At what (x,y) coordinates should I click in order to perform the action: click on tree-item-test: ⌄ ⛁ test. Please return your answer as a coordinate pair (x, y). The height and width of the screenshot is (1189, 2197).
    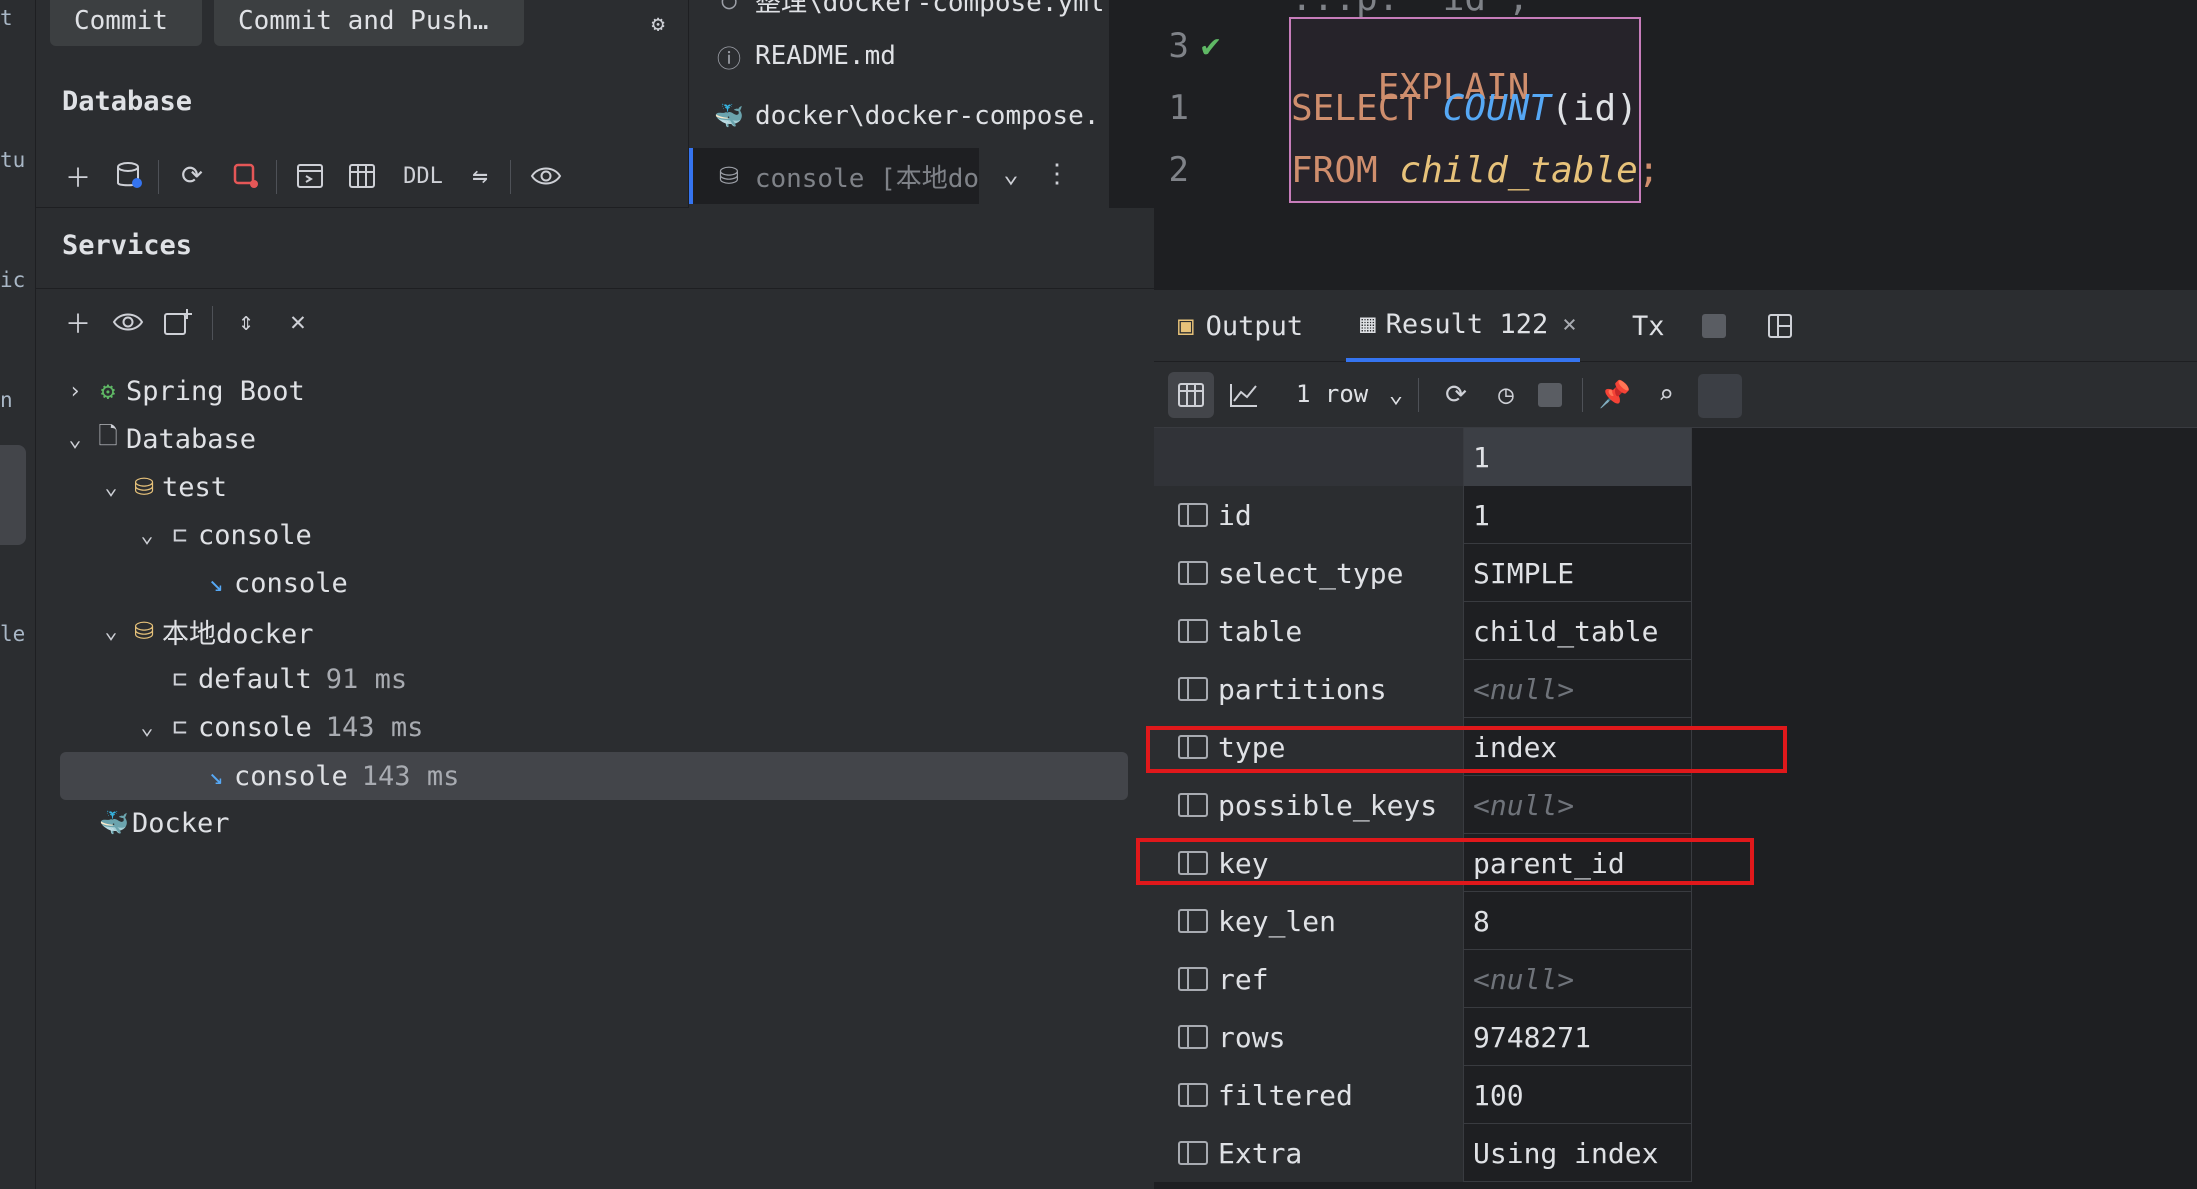
    Looking at the image, I should click on (161, 487).